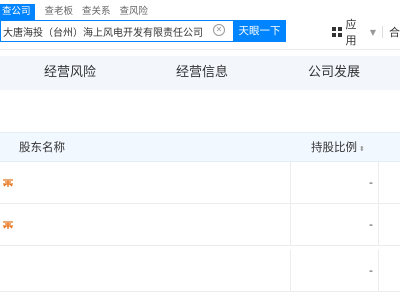  Describe the element at coordinates (334, 147) in the screenshot. I see `column-header-label: 持股比例` at that location.